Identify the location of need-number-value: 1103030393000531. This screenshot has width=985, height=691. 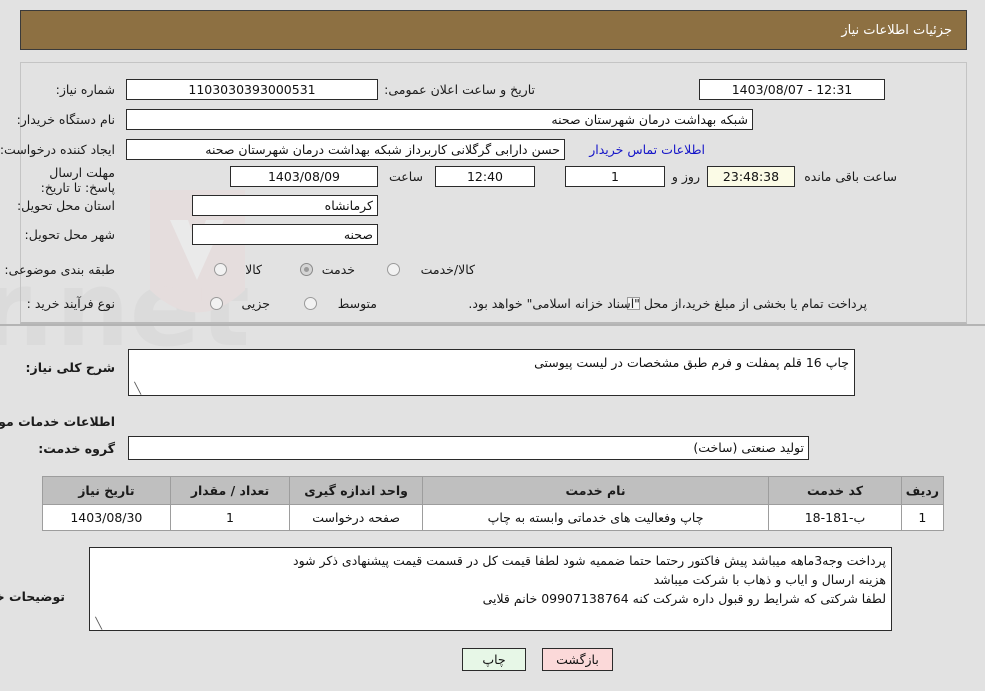
(252, 89).